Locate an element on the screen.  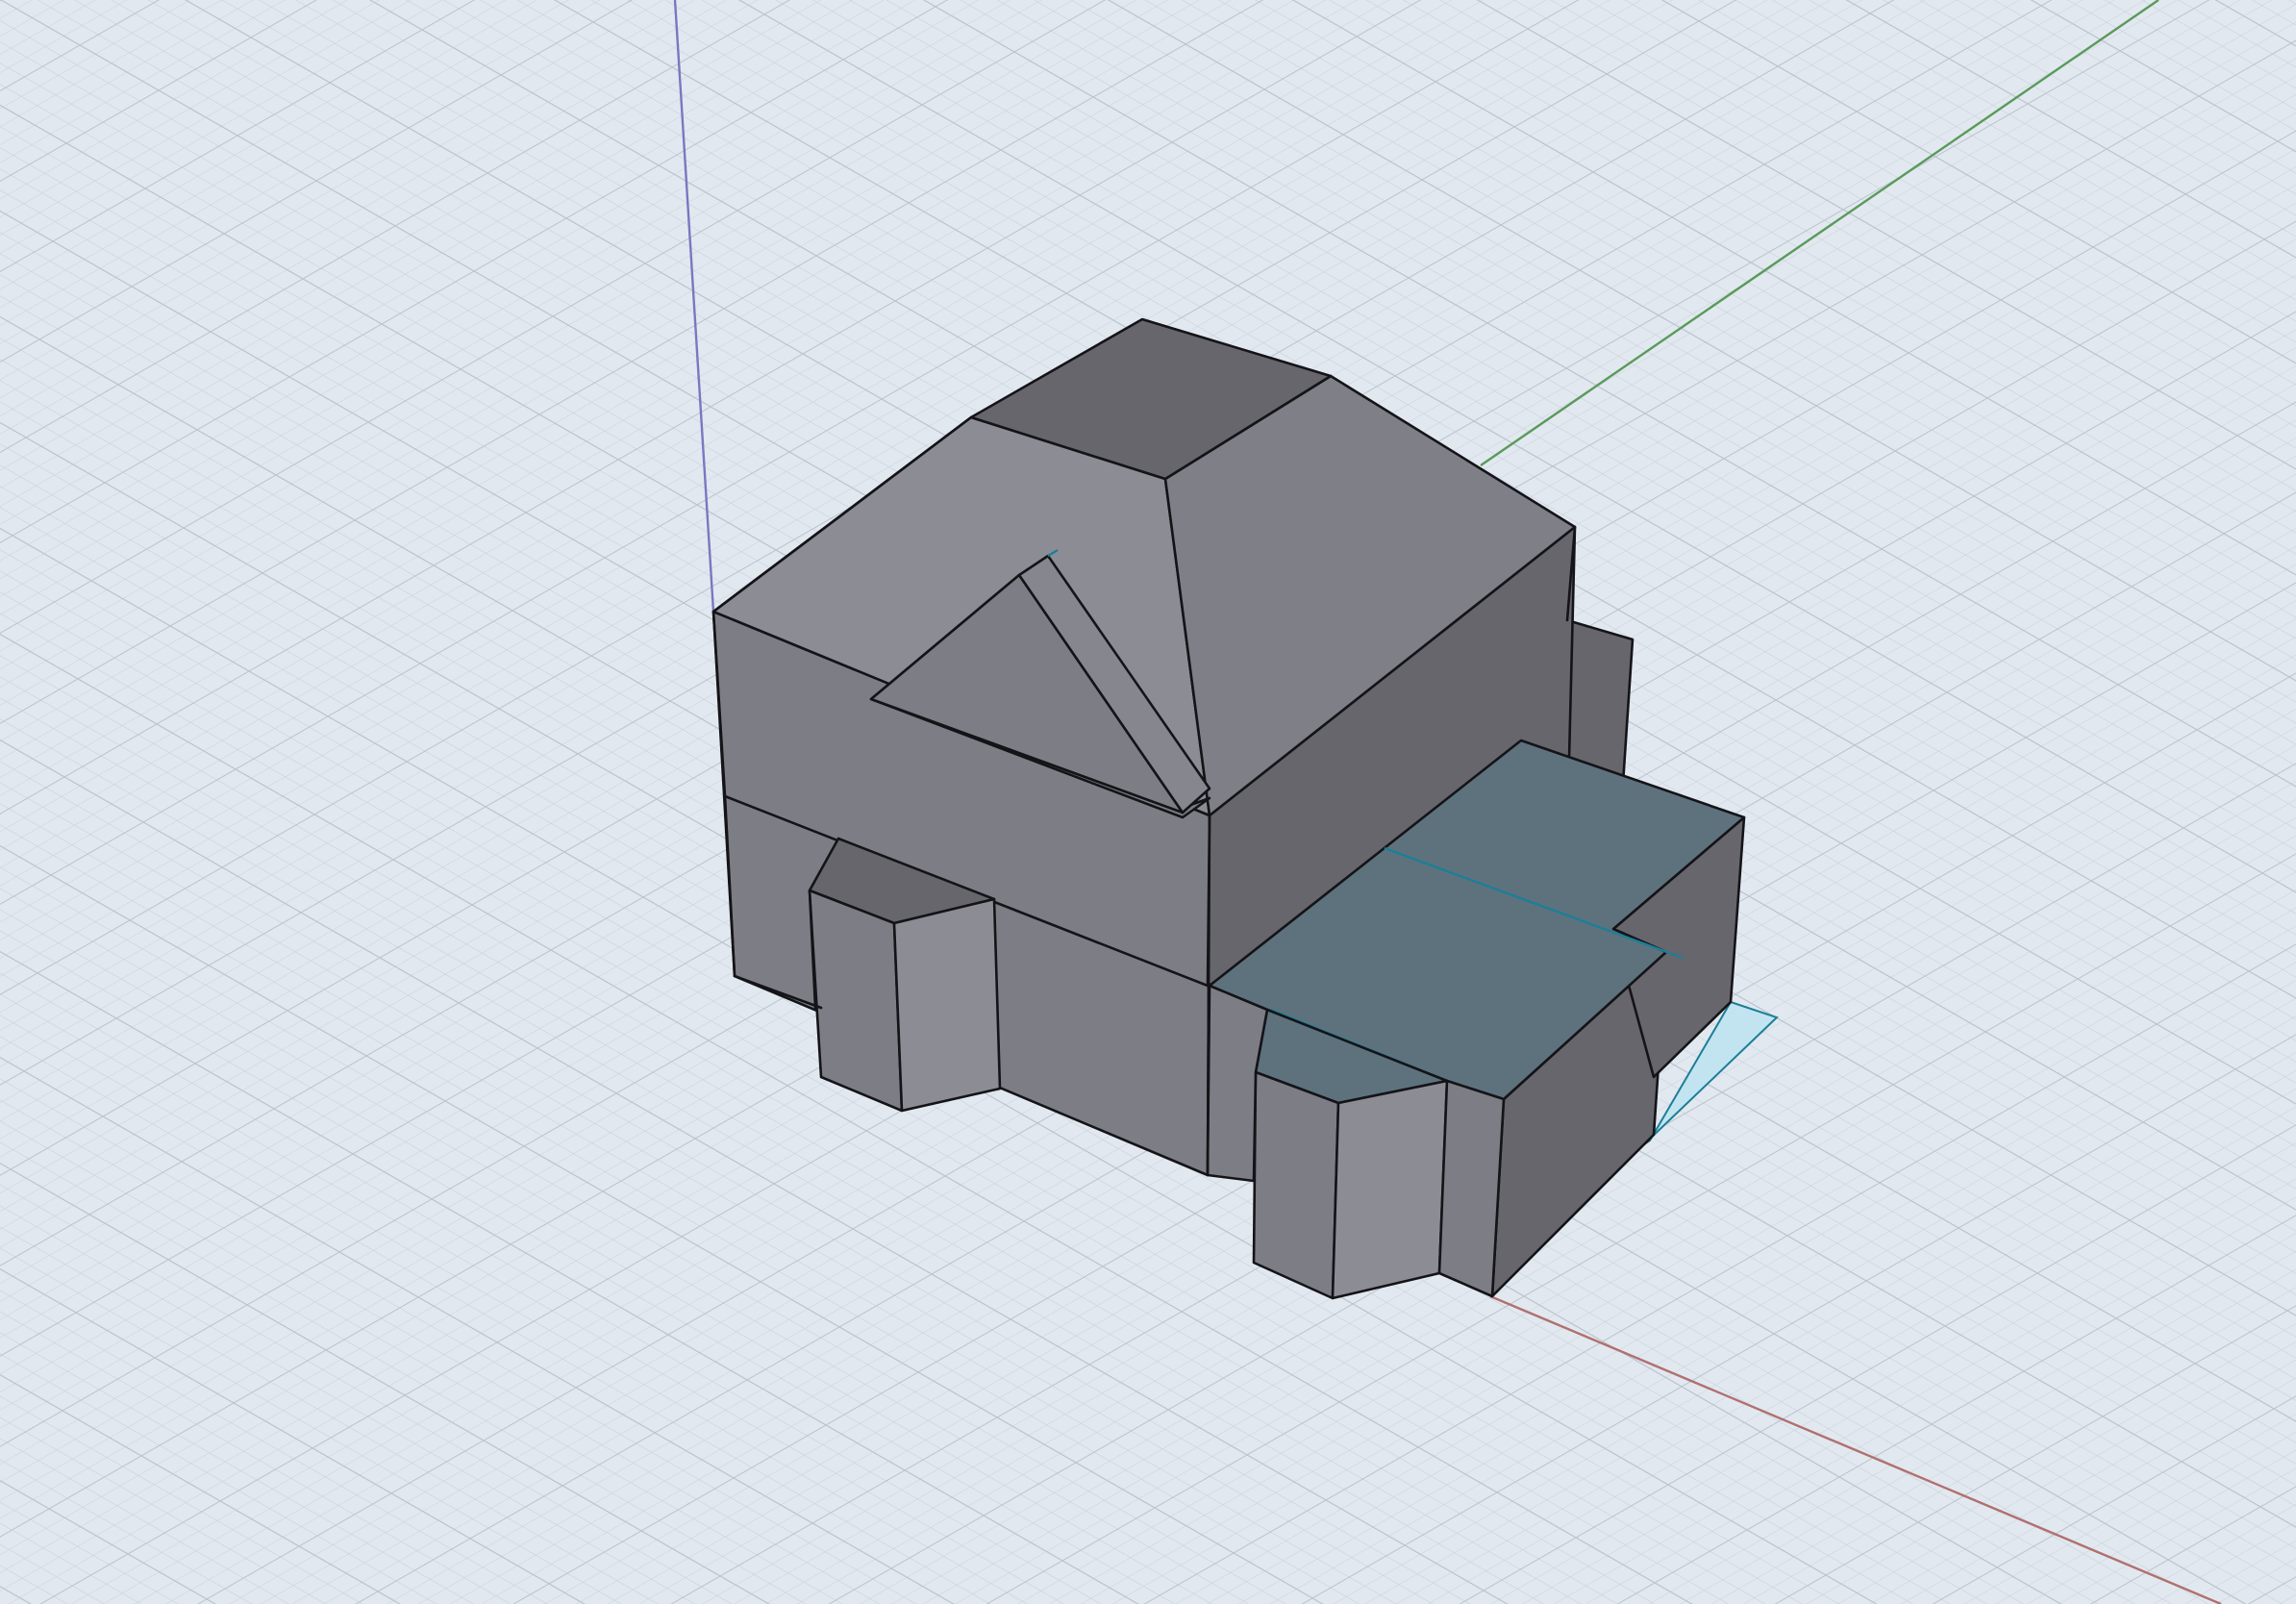
left-bay-left-side is located at coordinates (856, 1001).